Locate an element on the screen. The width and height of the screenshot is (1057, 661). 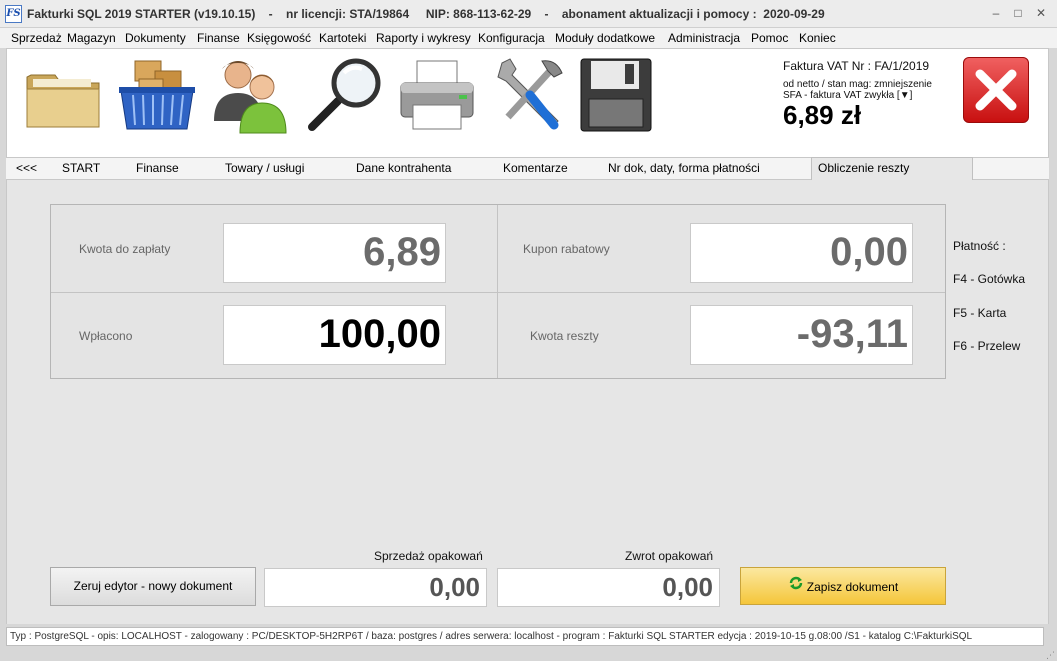
zwrot-opakowan-field: 0,00 is located at coordinates (608, 587).